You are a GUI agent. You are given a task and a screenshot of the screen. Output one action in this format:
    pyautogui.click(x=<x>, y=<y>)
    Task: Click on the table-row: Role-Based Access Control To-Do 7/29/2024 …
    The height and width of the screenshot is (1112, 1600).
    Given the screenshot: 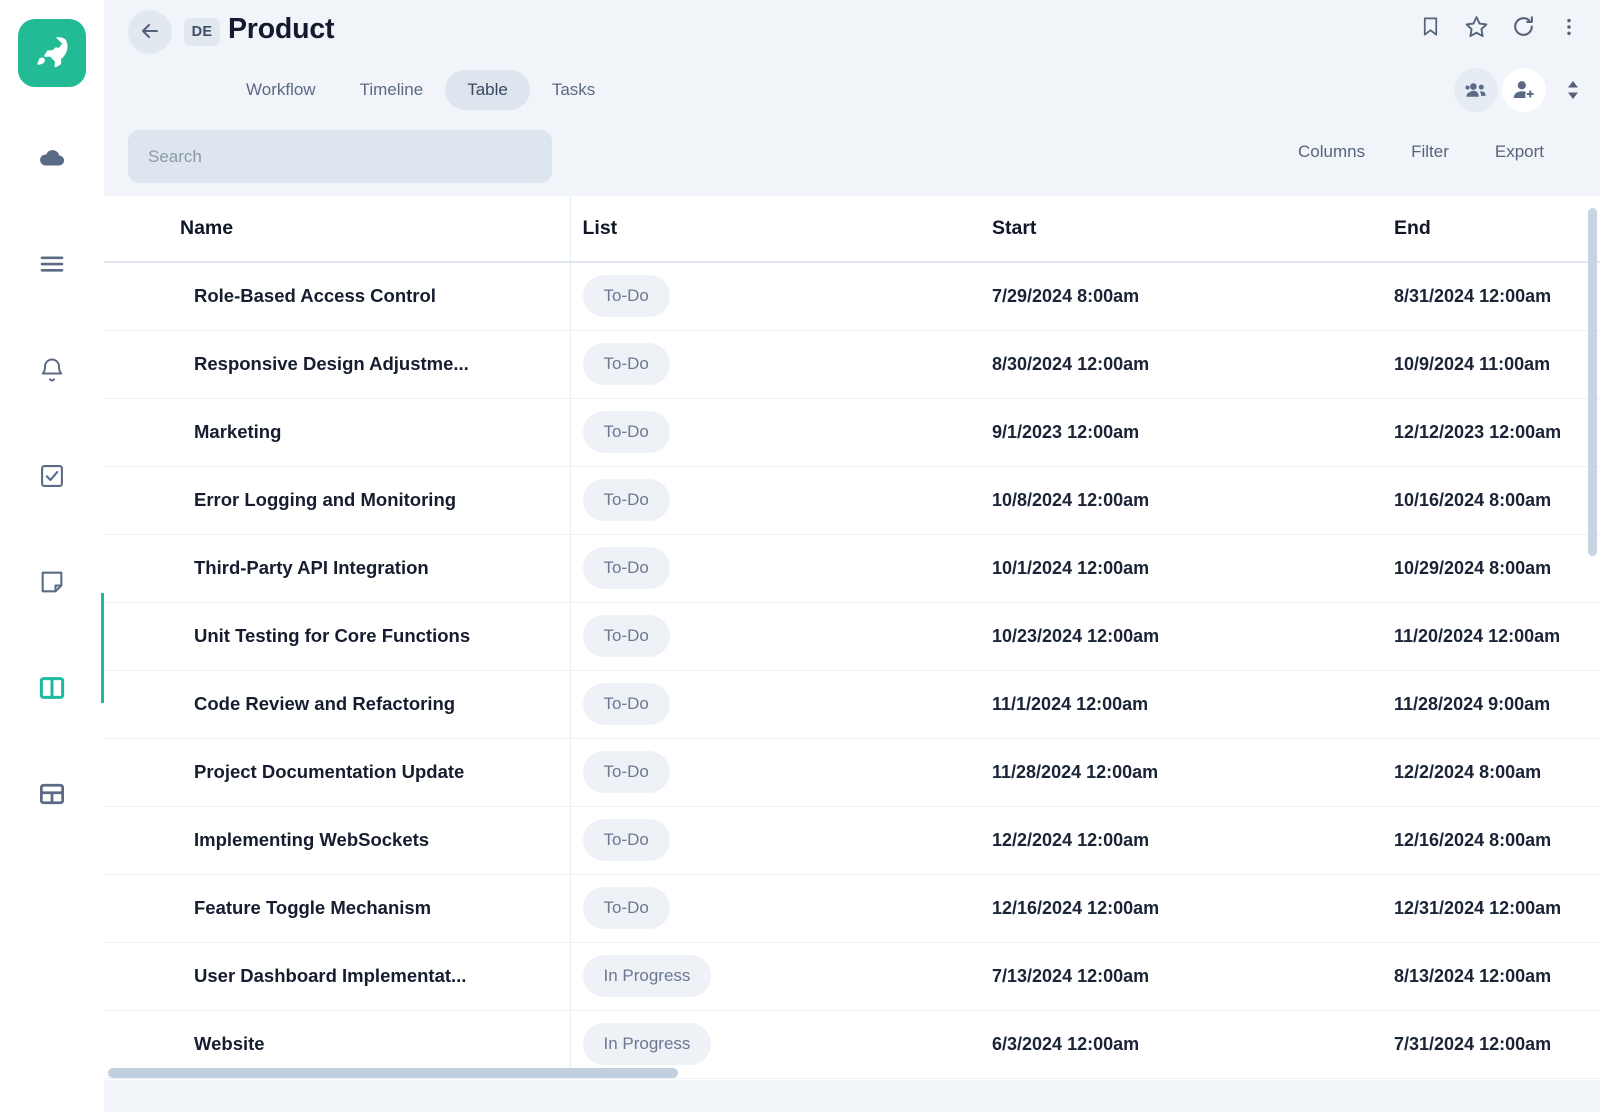 What is the action you would take?
    pyautogui.click(x=852, y=296)
    